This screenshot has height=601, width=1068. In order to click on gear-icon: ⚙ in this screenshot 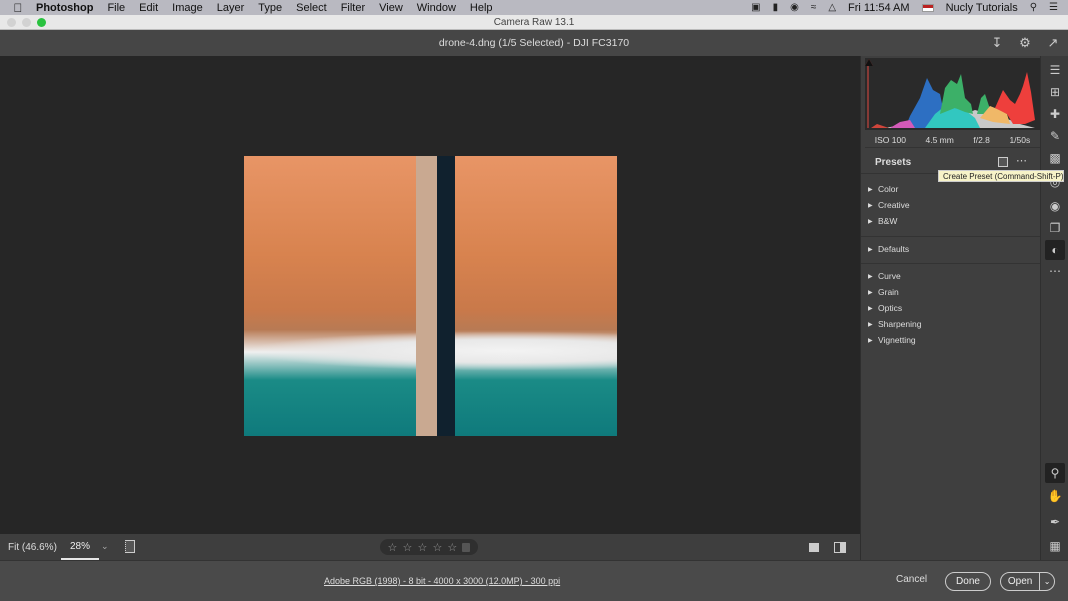, I will do `click(1025, 43)`.